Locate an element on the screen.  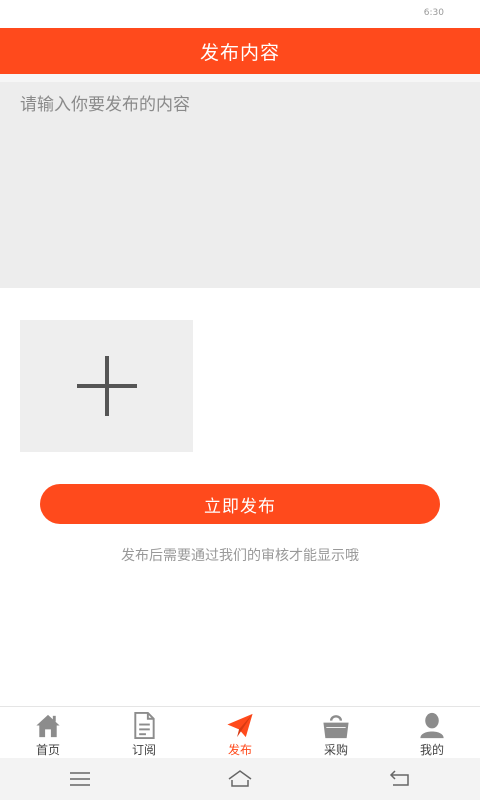
tab-home: 首页 is located at coordinates (48, 732).